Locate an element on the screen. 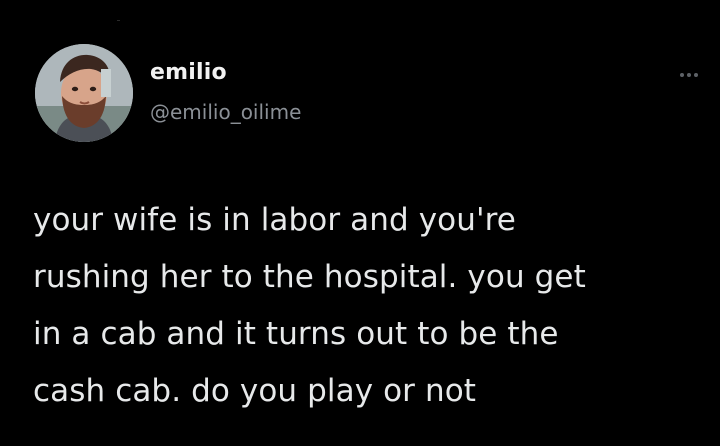  profile-photo-icon is located at coordinates (84, 93).